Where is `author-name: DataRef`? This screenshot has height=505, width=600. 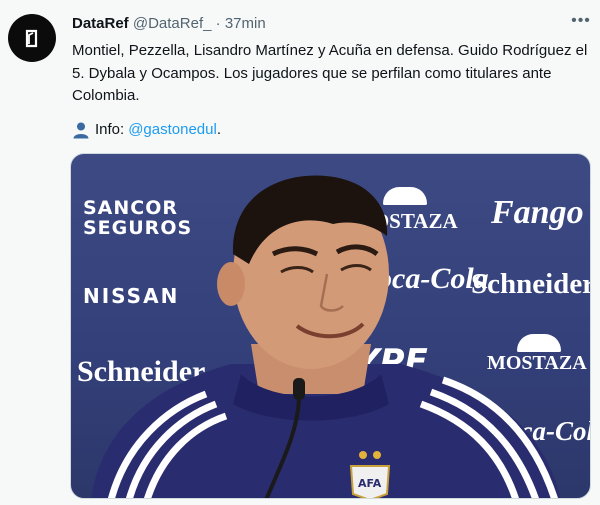 author-name: DataRef is located at coordinates (100, 23).